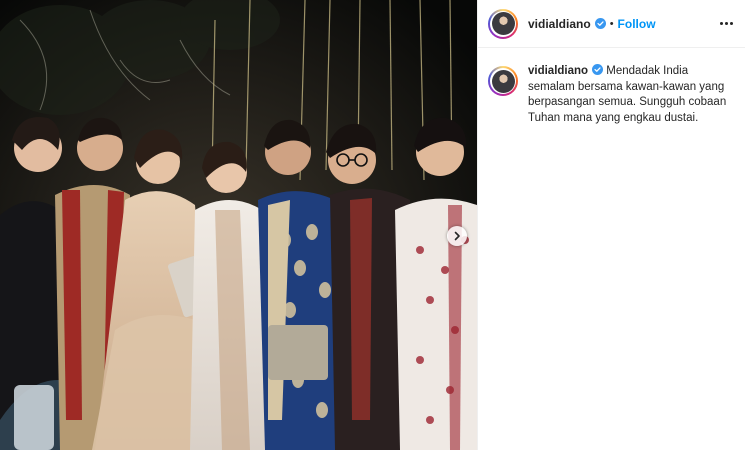 The image size is (745, 450). Describe the element at coordinates (637, 24) in the screenshot. I see `follow-button: Follow` at that location.